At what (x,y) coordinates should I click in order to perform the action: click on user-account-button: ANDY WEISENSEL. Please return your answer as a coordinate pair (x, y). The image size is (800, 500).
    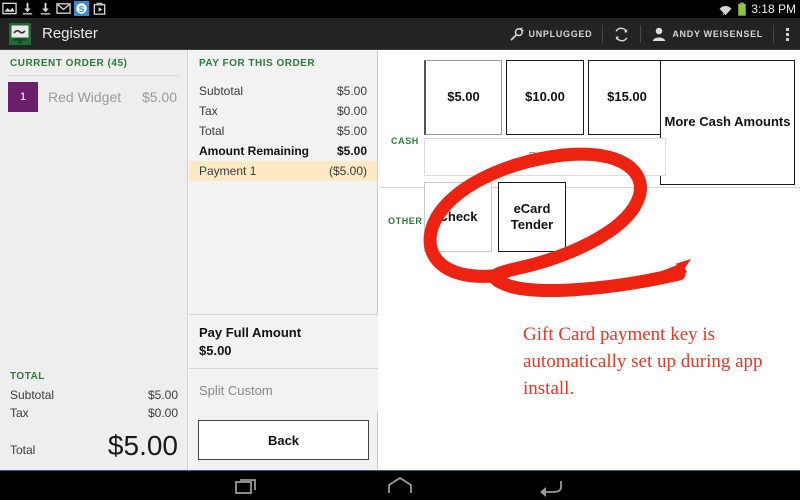
    Looking at the image, I should click on (707, 34).